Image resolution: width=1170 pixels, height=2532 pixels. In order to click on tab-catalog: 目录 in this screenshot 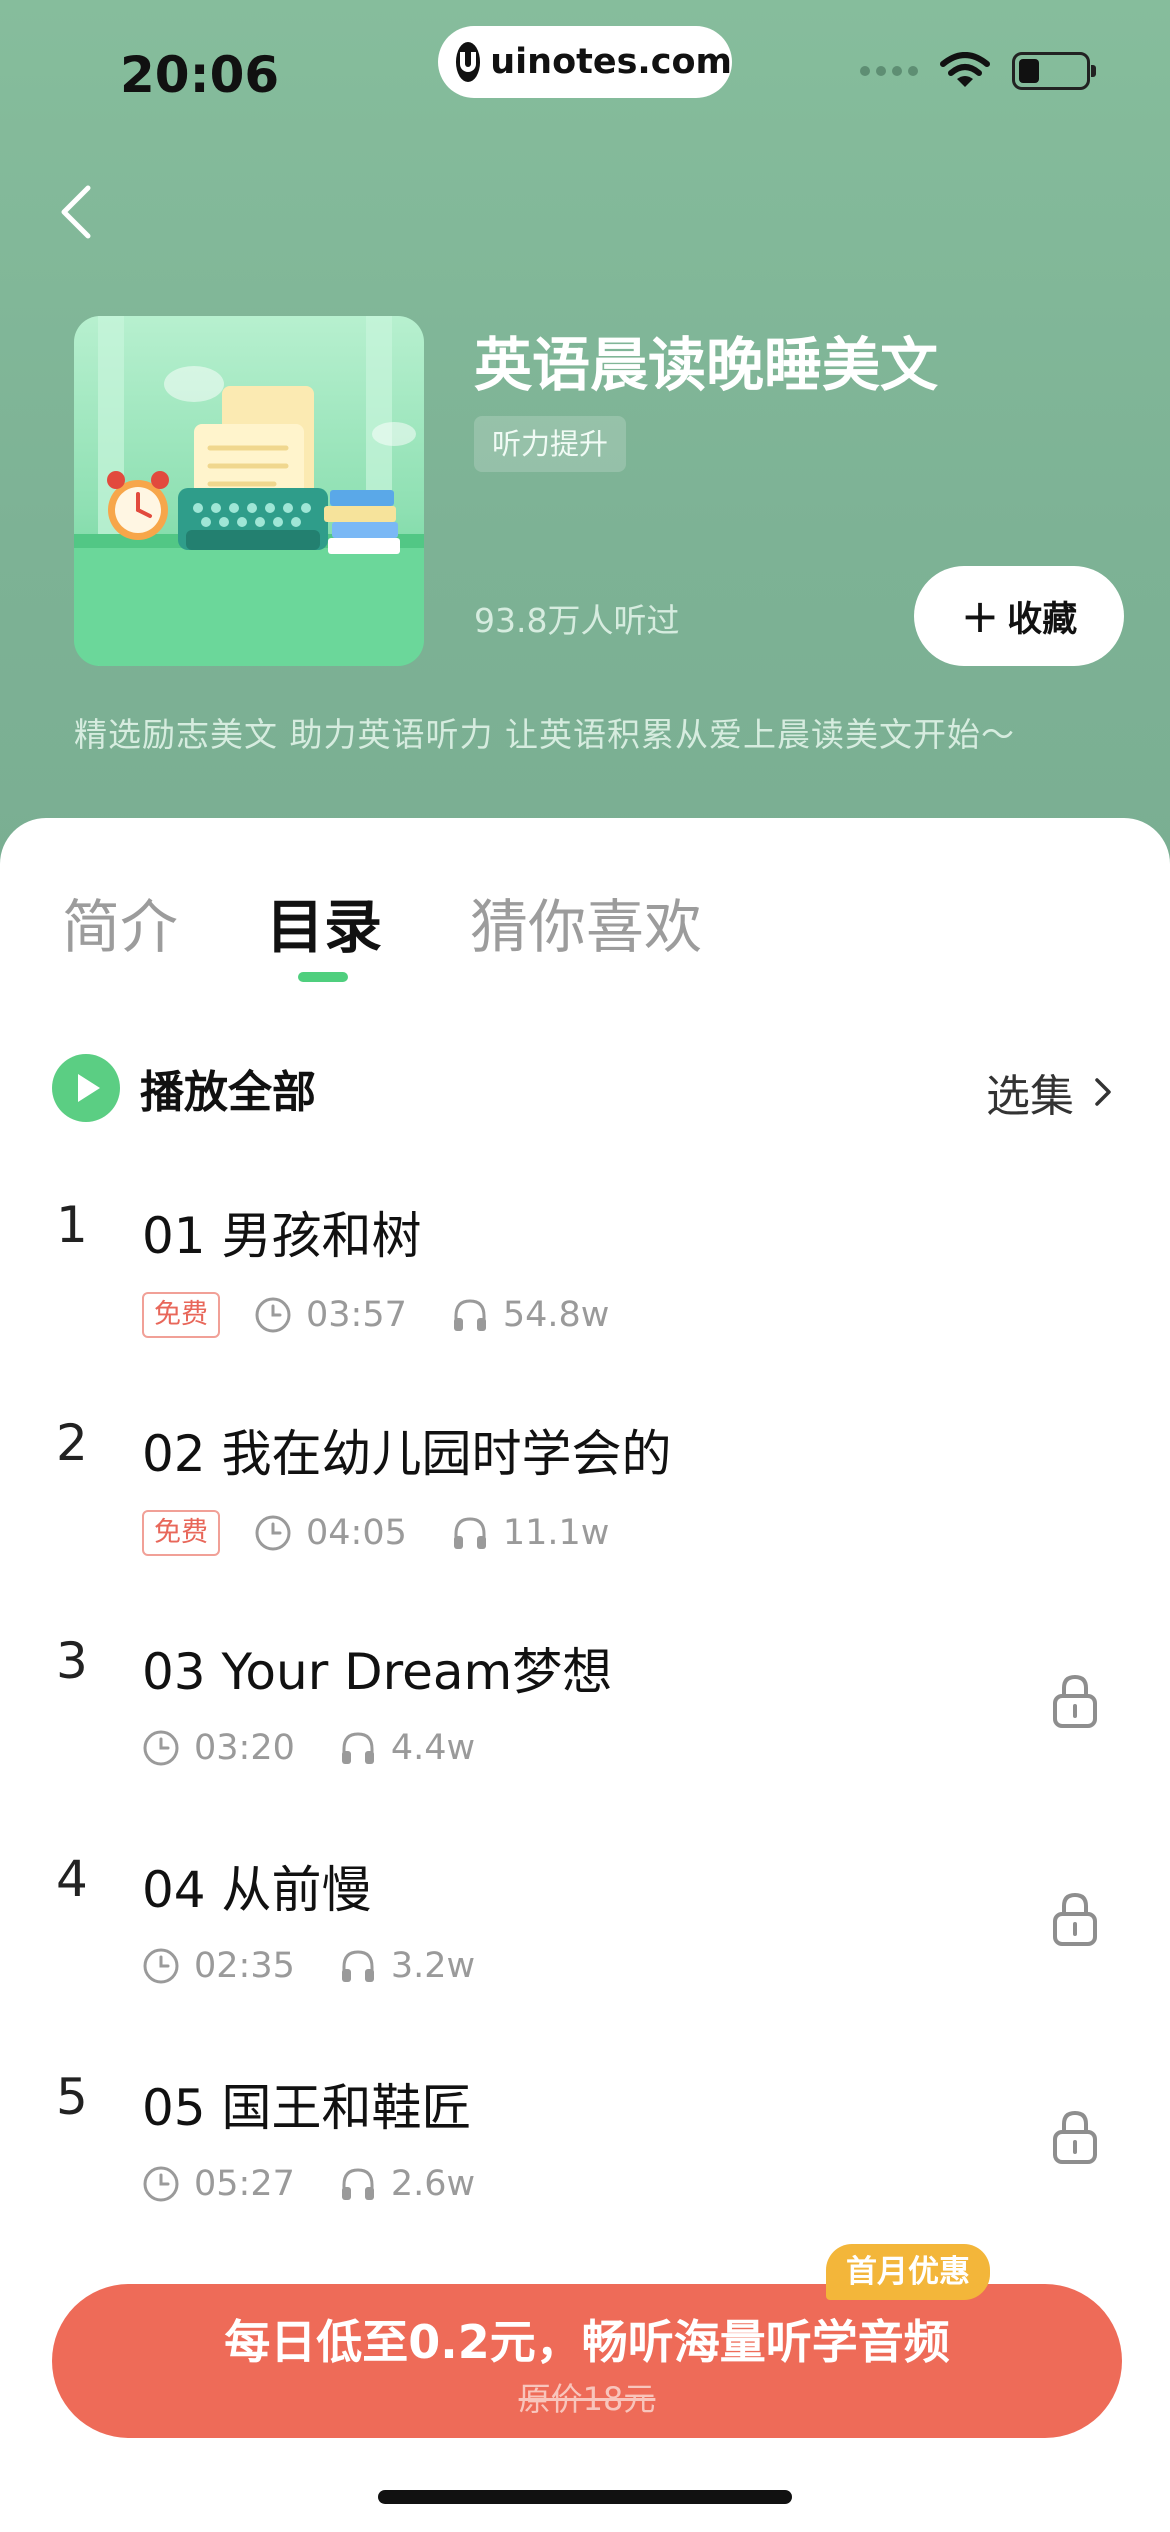, I will do `click(324, 922)`.